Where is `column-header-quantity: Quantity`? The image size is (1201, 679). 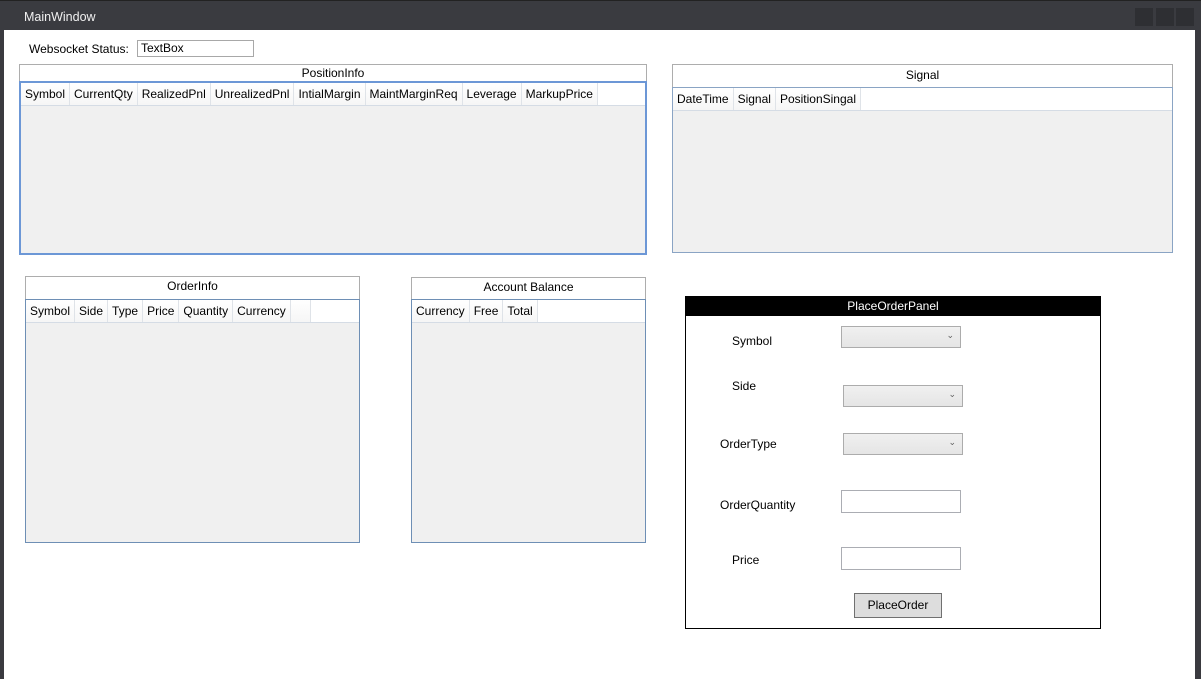 column-header-quantity: Quantity is located at coordinates (206, 311).